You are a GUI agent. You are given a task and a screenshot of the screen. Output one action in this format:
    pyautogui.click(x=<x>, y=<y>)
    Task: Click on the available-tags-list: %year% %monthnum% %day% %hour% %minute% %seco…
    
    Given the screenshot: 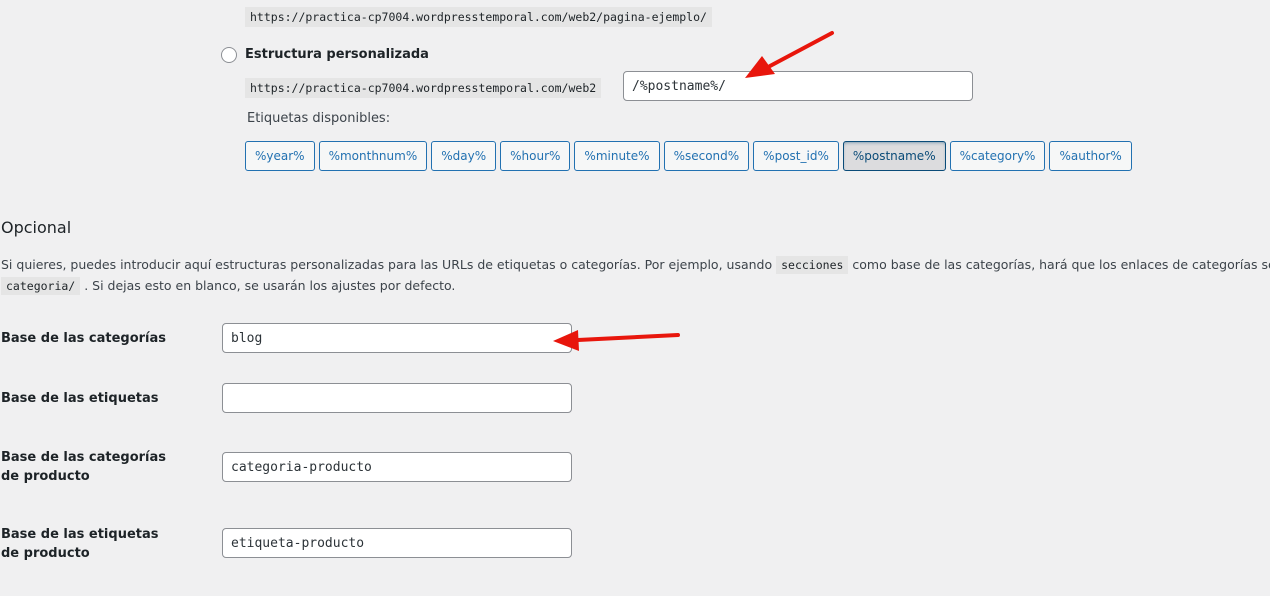 What is the action you would take?
    pyautogui.click(x=688, y=156)
    